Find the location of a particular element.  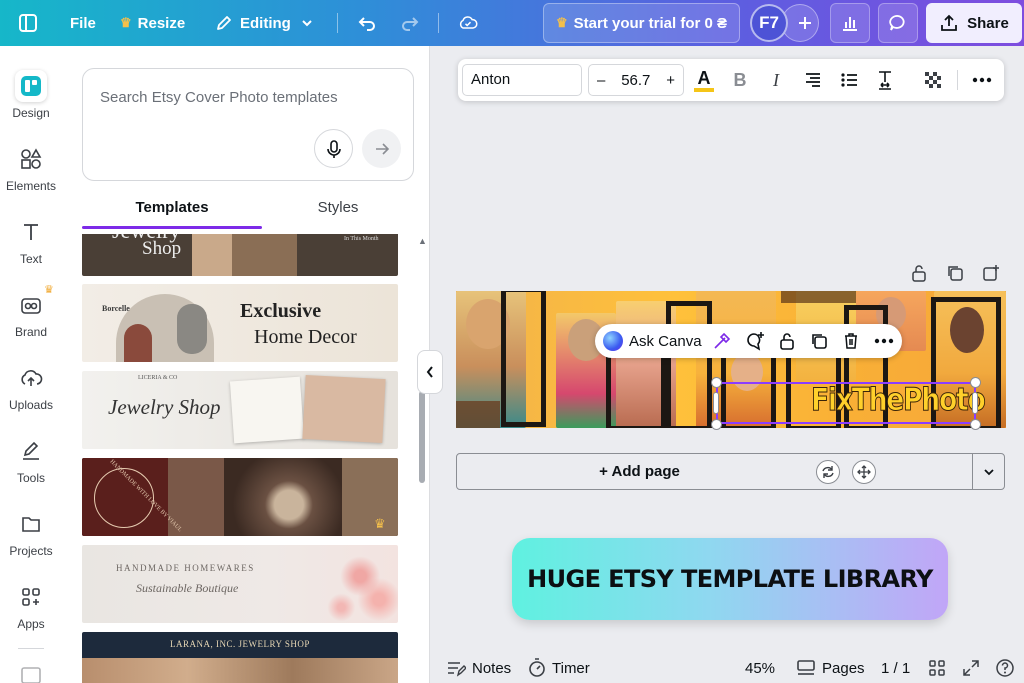

panel-tabs: Templates Styles is located at coordinates (248, 213).